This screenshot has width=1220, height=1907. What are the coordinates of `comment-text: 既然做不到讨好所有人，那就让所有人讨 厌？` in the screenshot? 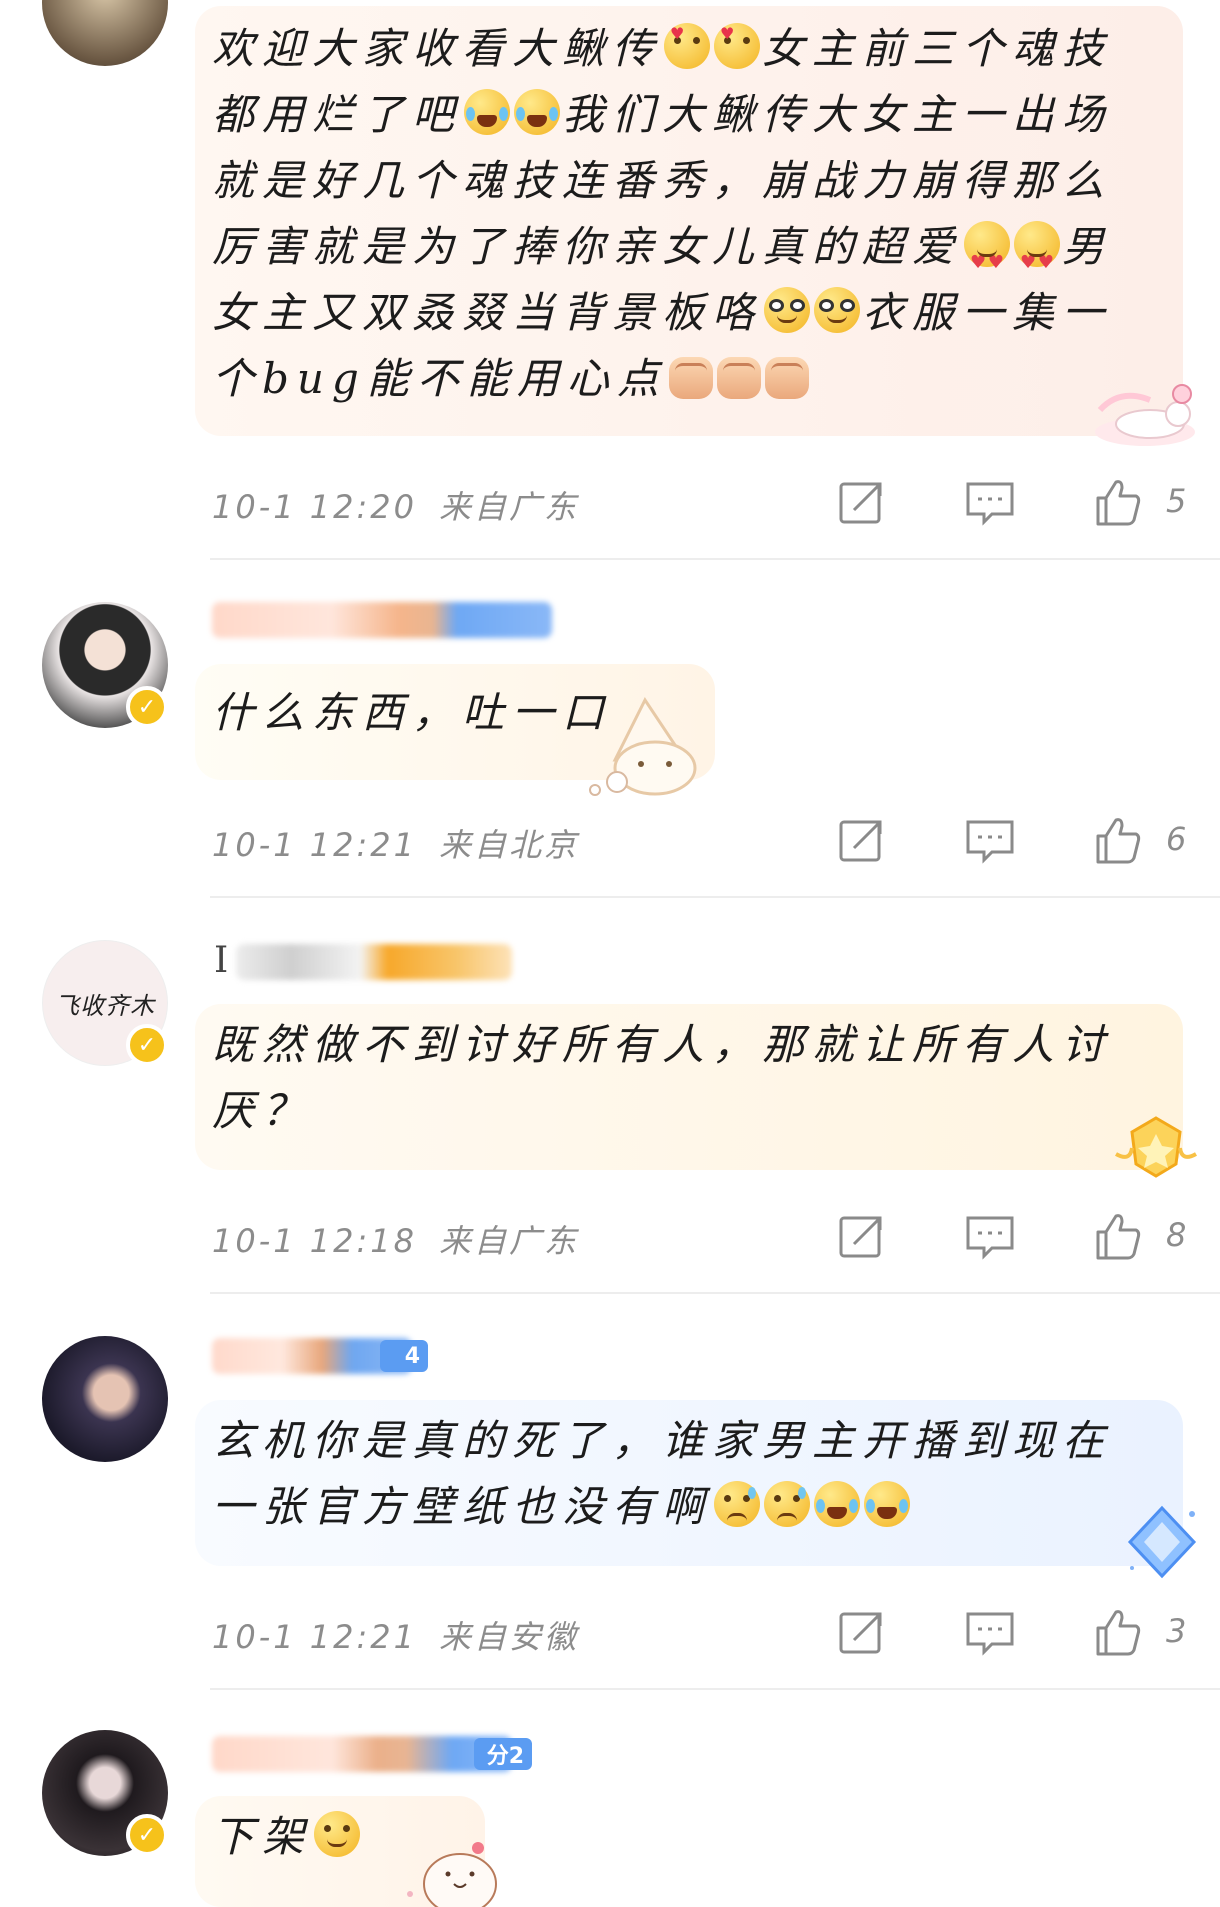 It's located at (662, 1077).